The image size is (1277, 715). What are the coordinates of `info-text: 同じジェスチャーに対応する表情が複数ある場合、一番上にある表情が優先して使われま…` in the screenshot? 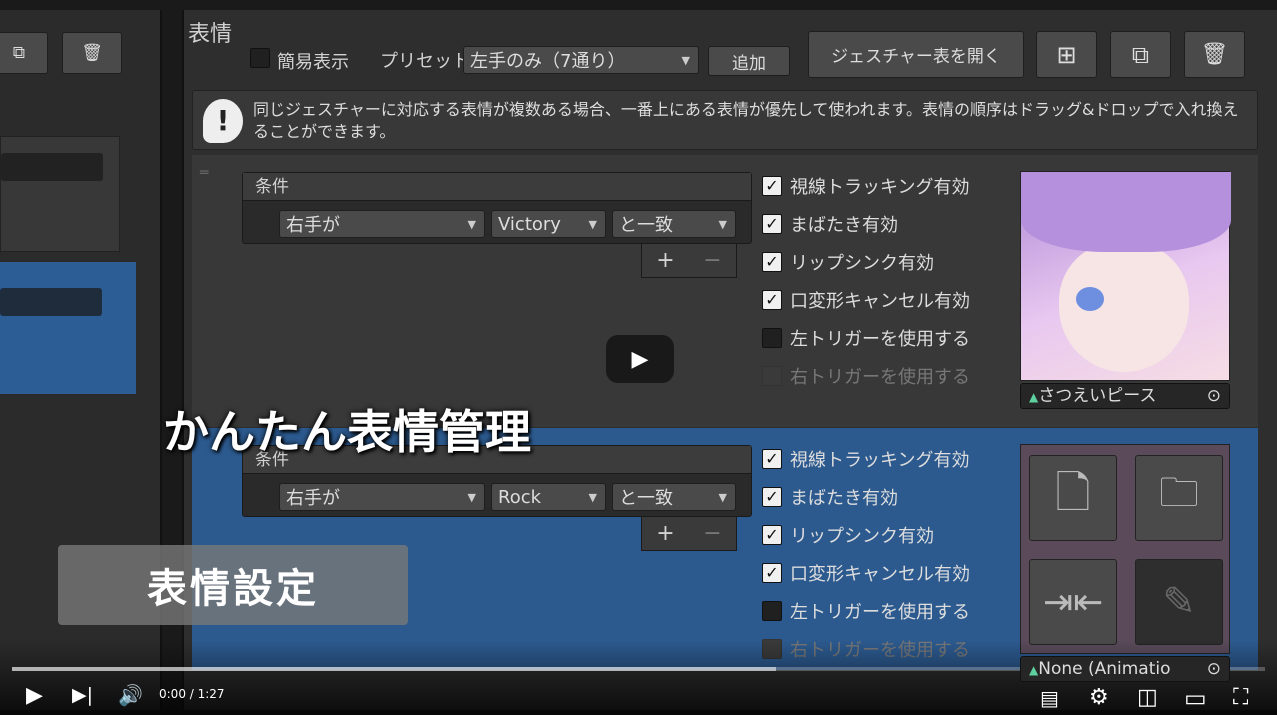 It's located at (746, 120).